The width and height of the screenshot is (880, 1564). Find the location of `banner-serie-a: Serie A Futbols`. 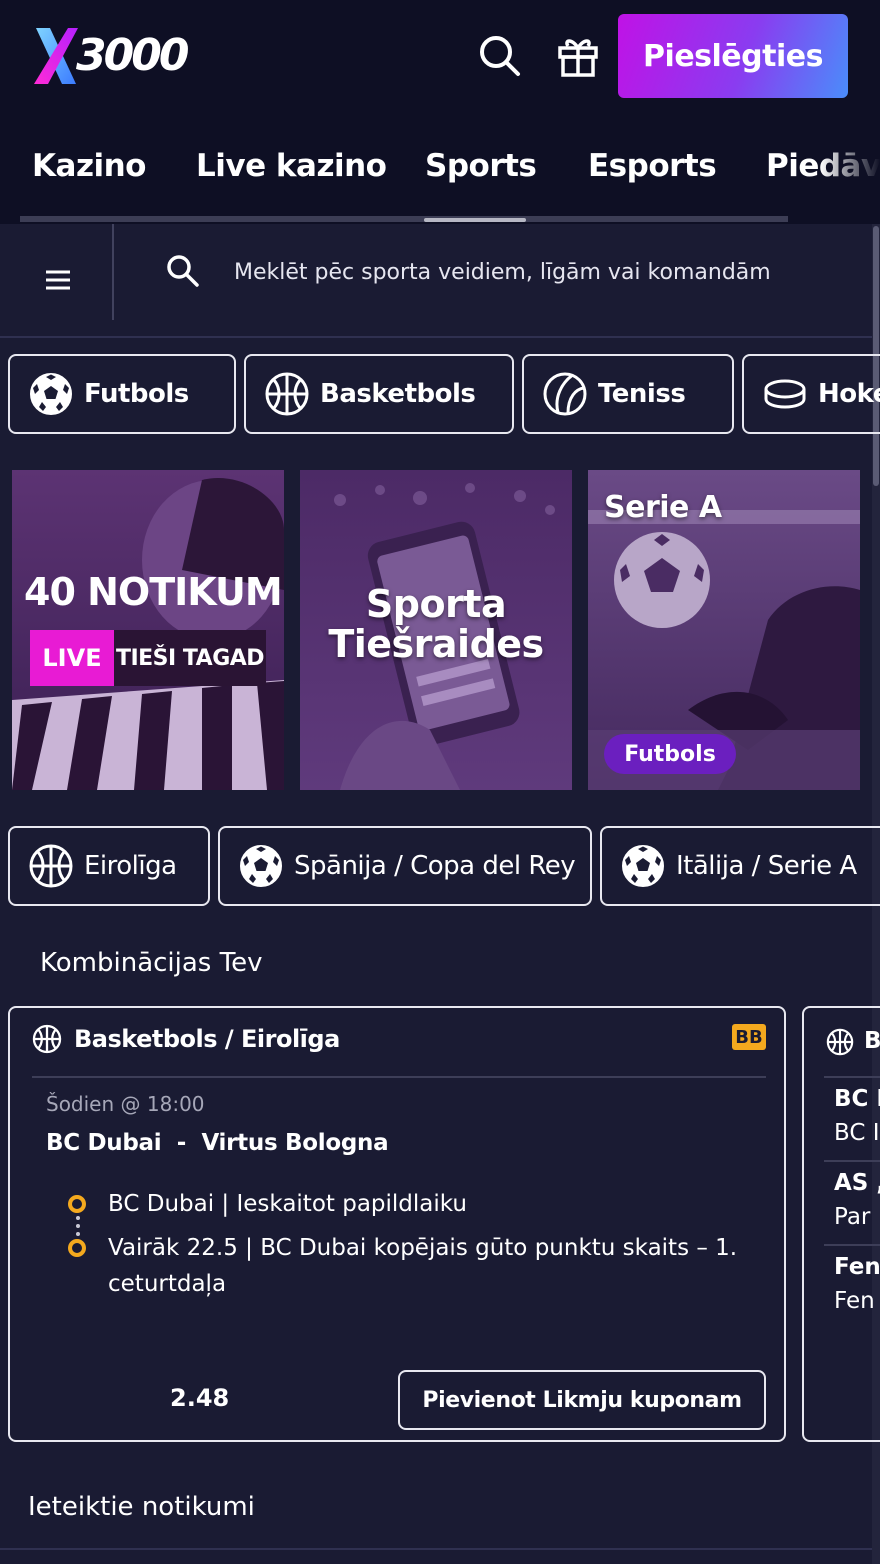

banner-serie-a: Serie A Futbols is located at coordinates (724, 630).